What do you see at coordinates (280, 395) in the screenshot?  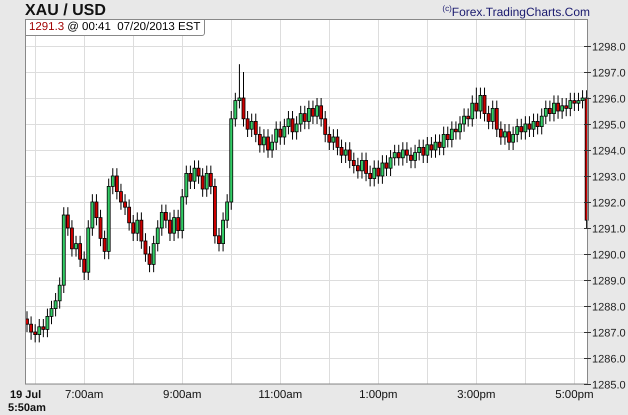 I see `axis-label: 11:00am` at bounding box center [280, 395].